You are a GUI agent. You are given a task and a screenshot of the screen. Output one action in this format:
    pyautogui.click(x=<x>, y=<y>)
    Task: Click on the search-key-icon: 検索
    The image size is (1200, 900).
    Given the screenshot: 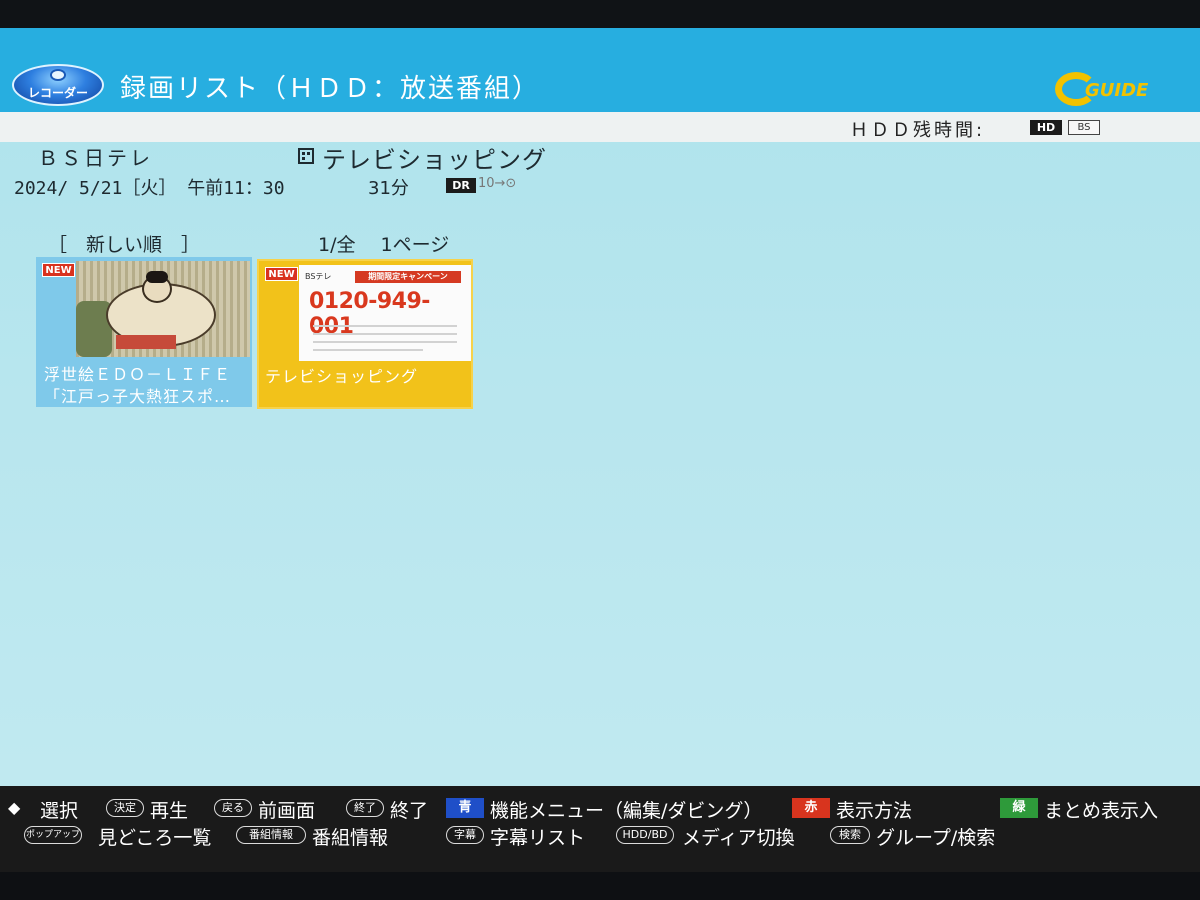 What is the action you would take?
    pyautogui.click(x=850, y=835)
    